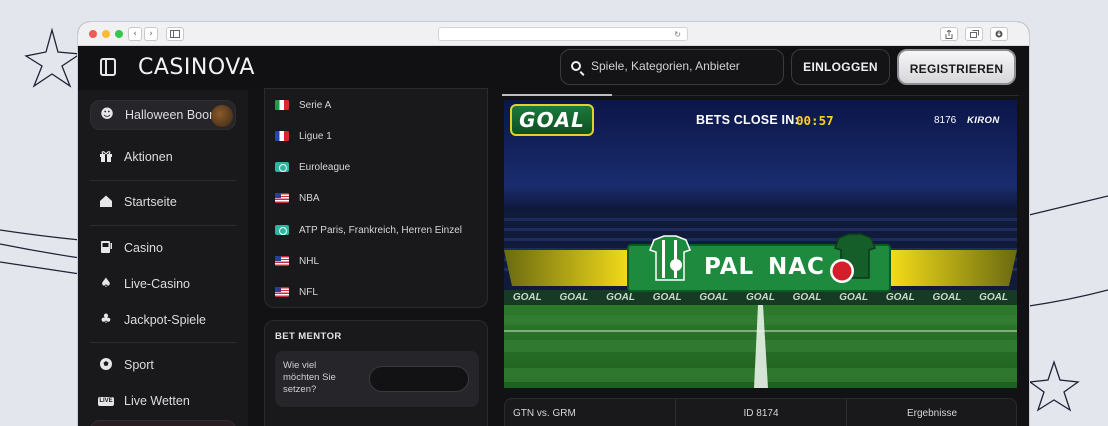 The width and height of the screenshot is (1108, 426). What do you see at coordinates (796, 267) in the screenshot?
I see `away-team-name: NAC` at bounding box center [796, 267].